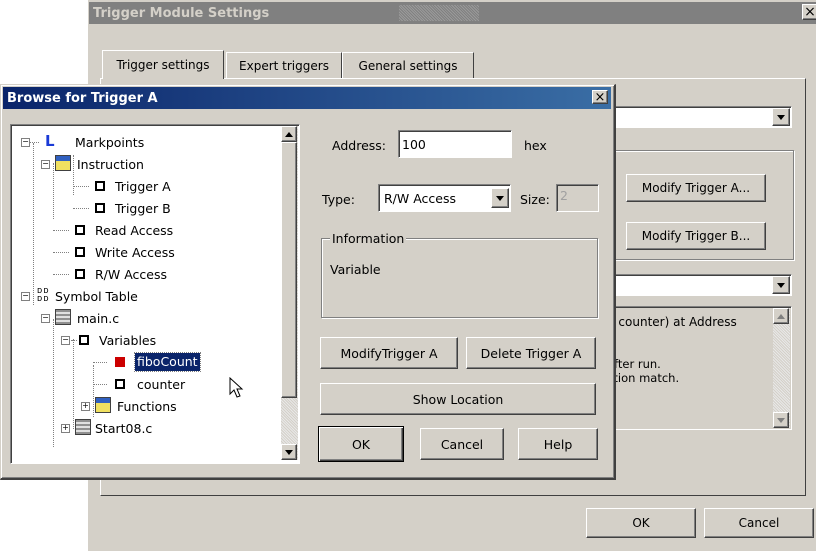 The height and width of the screenshot is (551, 816). What do you see at coordinates (43, 295) in the screenshot?
I see `symbol-table-icon: ᴅᴅ ᴅᴅ` at bounding box center [43, 295].